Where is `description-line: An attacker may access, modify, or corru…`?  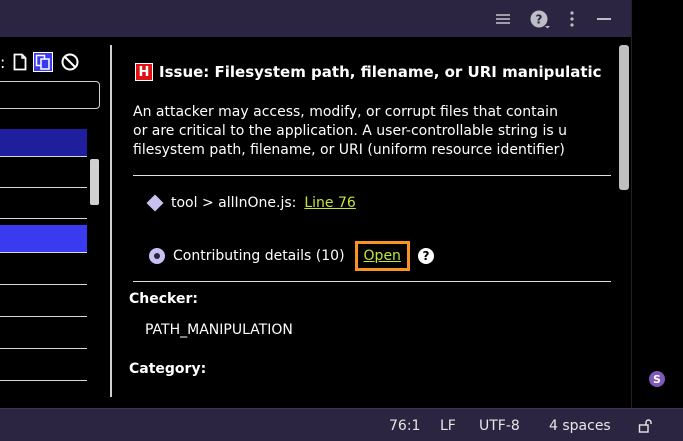 description-line: An attacker may access, modify, or corru… is located at coordinates (345, 112).